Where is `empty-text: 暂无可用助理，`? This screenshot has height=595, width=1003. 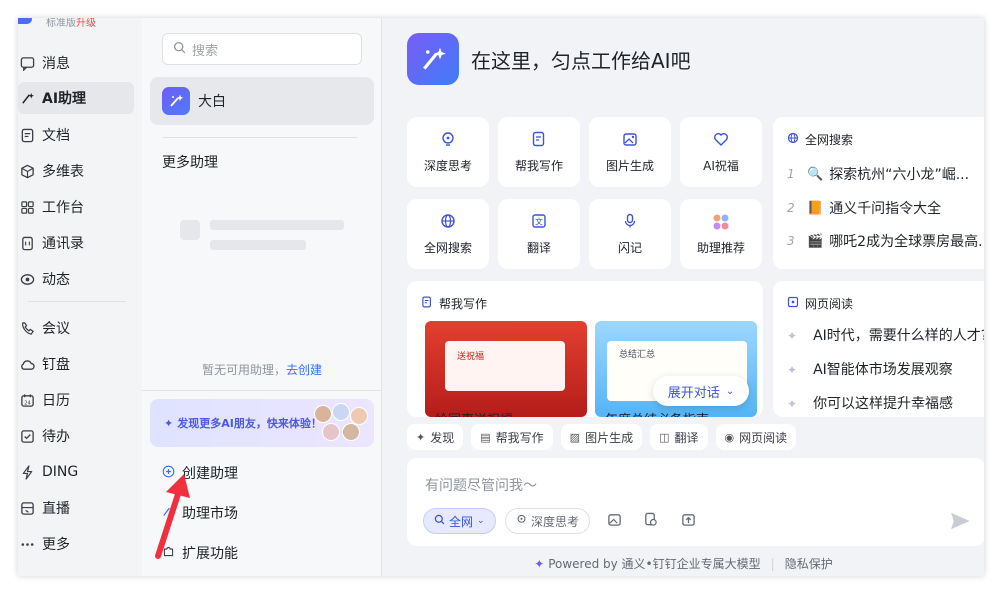 empty-text: 暂无可用助理， is located at coordinates (243, 370).